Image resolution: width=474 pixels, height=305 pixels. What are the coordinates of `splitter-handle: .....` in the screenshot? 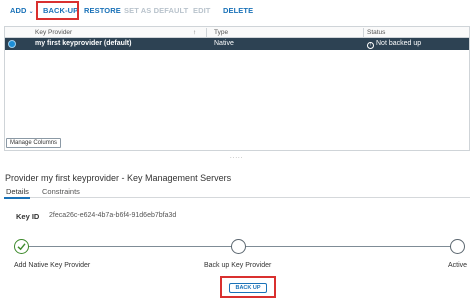 It's located at (236, 157).